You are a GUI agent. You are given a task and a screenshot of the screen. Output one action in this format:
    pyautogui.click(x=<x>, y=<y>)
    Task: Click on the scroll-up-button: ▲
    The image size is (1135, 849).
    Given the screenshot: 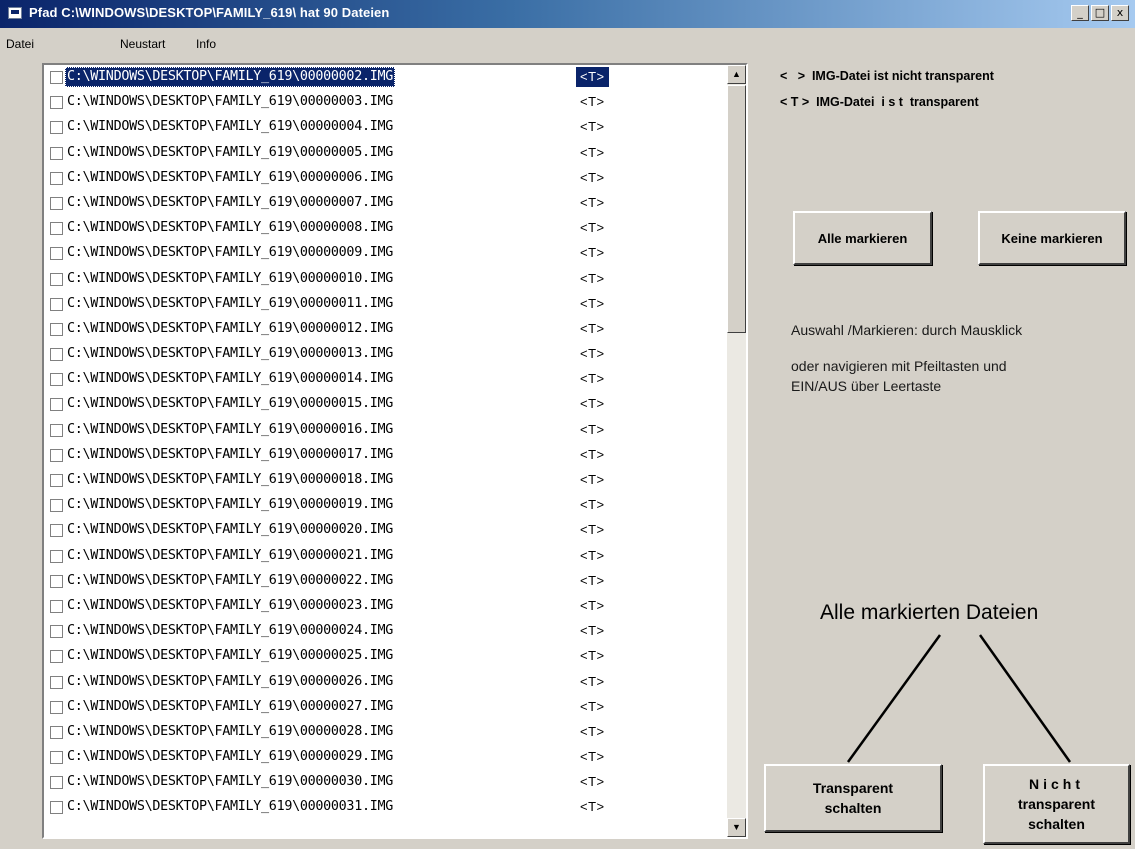 What is the action you would take?
    pyautogui.click(x=736, y=74)
    